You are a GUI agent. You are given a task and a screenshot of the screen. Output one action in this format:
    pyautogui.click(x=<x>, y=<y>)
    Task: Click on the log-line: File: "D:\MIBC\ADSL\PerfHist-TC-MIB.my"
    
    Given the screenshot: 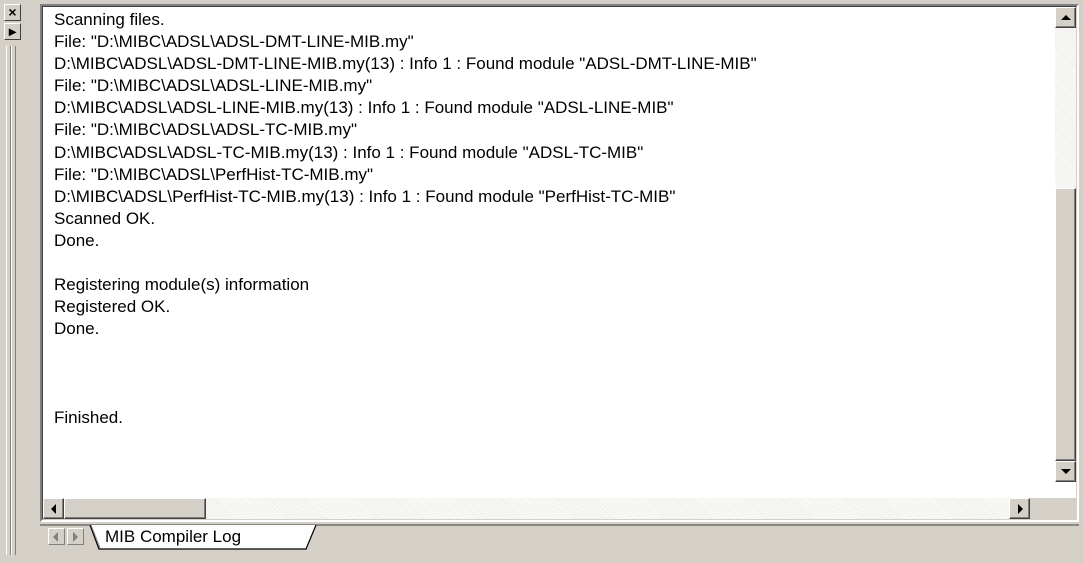 What is the action you would take?
    pyautogui.click(x=214, y=174)
    